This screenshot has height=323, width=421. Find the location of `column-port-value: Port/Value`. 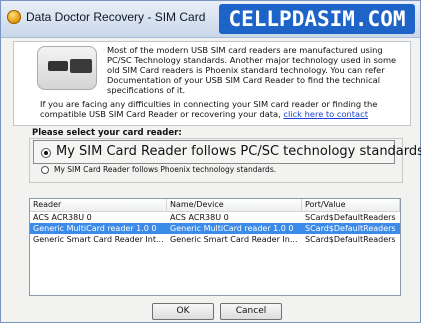

column-port-value: Port/Value is located at coordinates (351, 205).